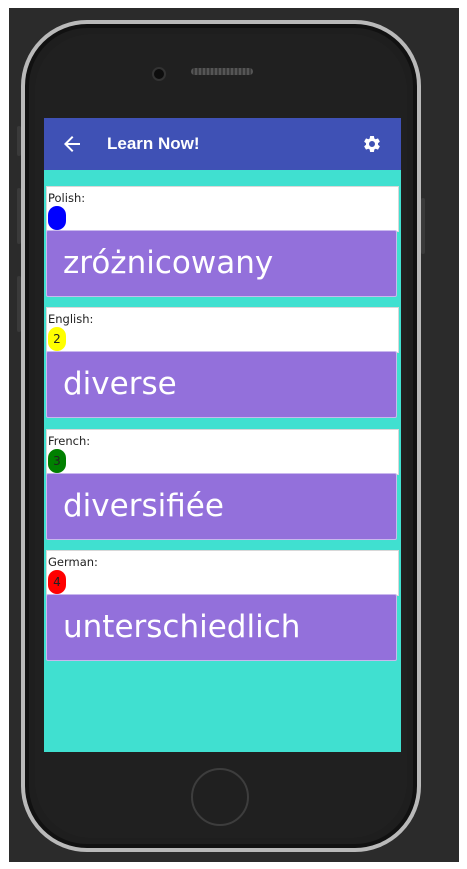 This screenshot has width=467, height=869. I want to click on word-card: zróżnicowany, so click(221, 263).